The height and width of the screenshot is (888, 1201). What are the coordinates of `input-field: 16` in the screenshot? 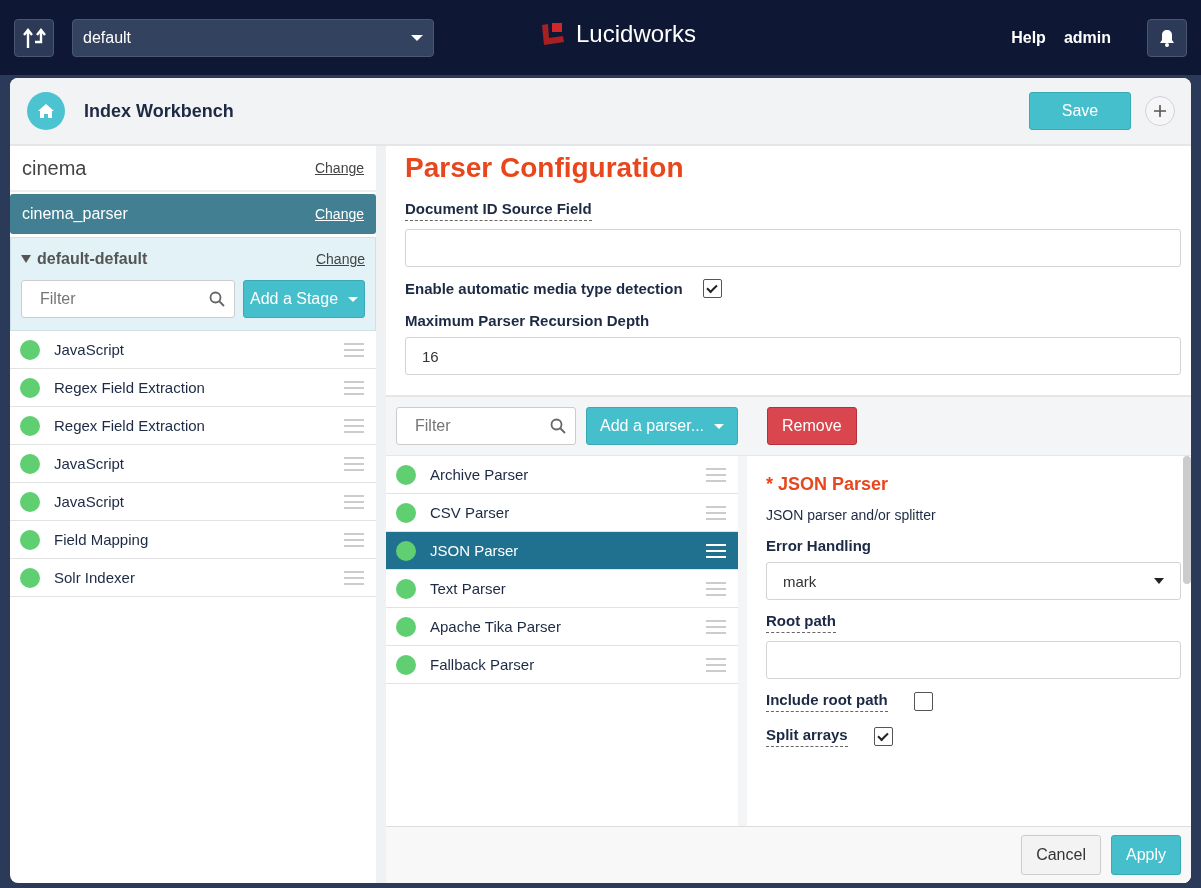 It's located at (793, 356).